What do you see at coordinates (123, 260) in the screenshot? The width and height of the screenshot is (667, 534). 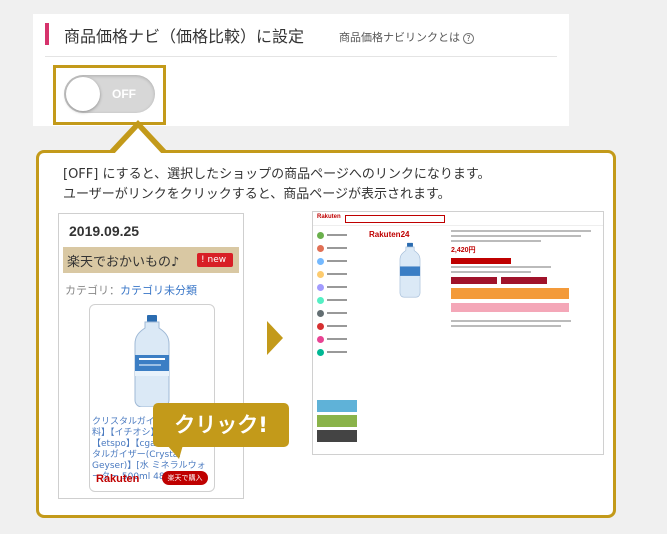 I see `post-title: 楽天でおかいもの♪` at bounding box center [123, 260].